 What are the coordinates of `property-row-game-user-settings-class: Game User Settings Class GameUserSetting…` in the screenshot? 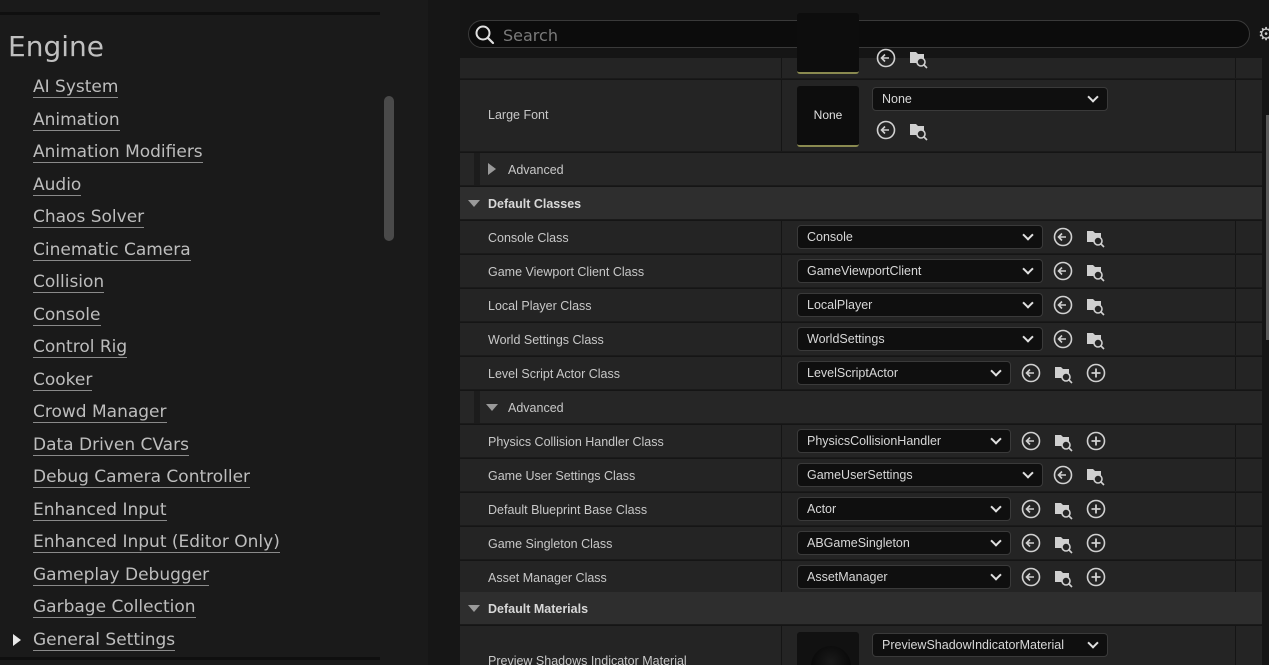 It's located at (861, 475).